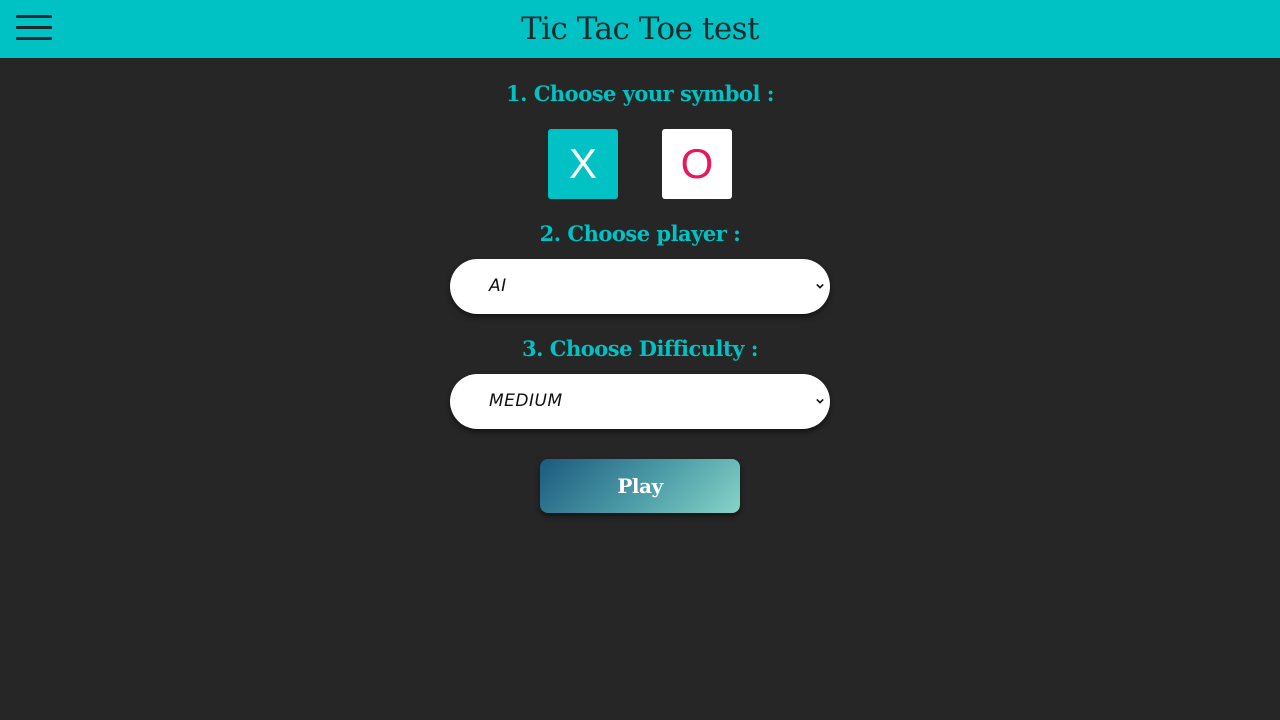 The width and height of the screenshot is (1280, 720). I want to click on symbol-x-label: X, so click(582, 163).